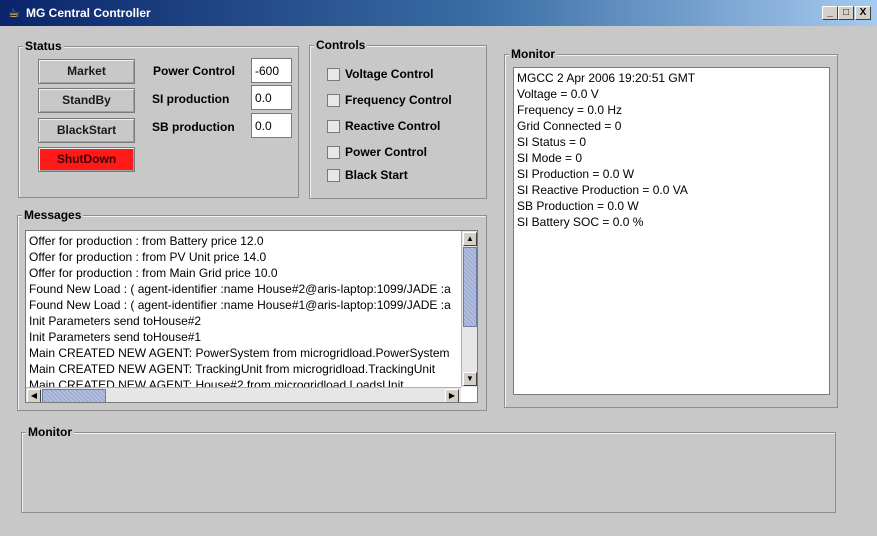 This screenshot has width=877, height=536. Describe the element at coordinates (74, 395) in the screenshot. I see `horizontal-scroll-thumb` at that location.